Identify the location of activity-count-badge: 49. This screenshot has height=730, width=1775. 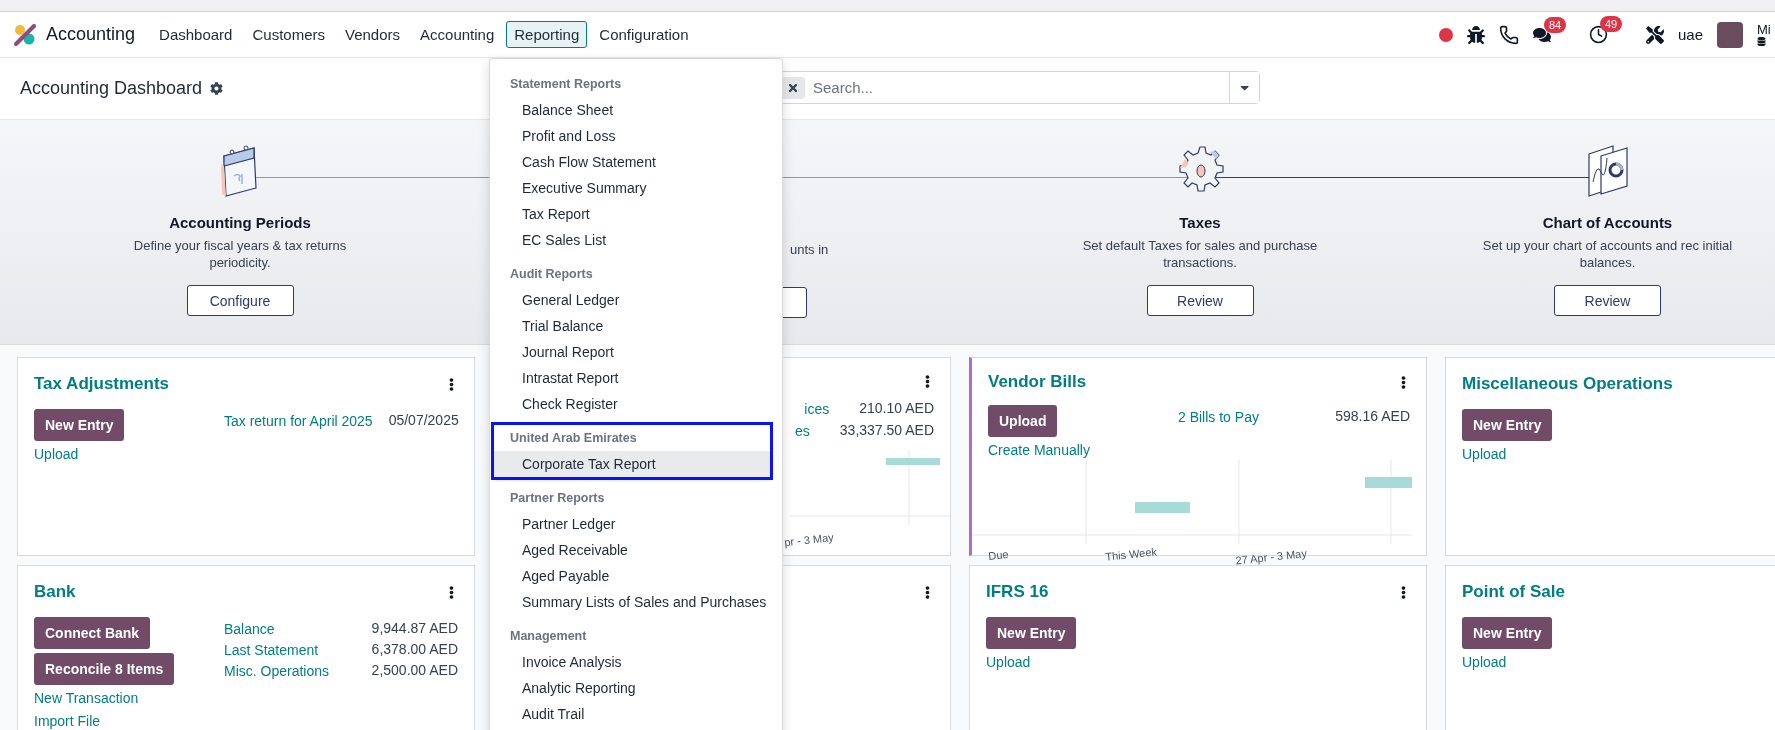
(1611, 24).